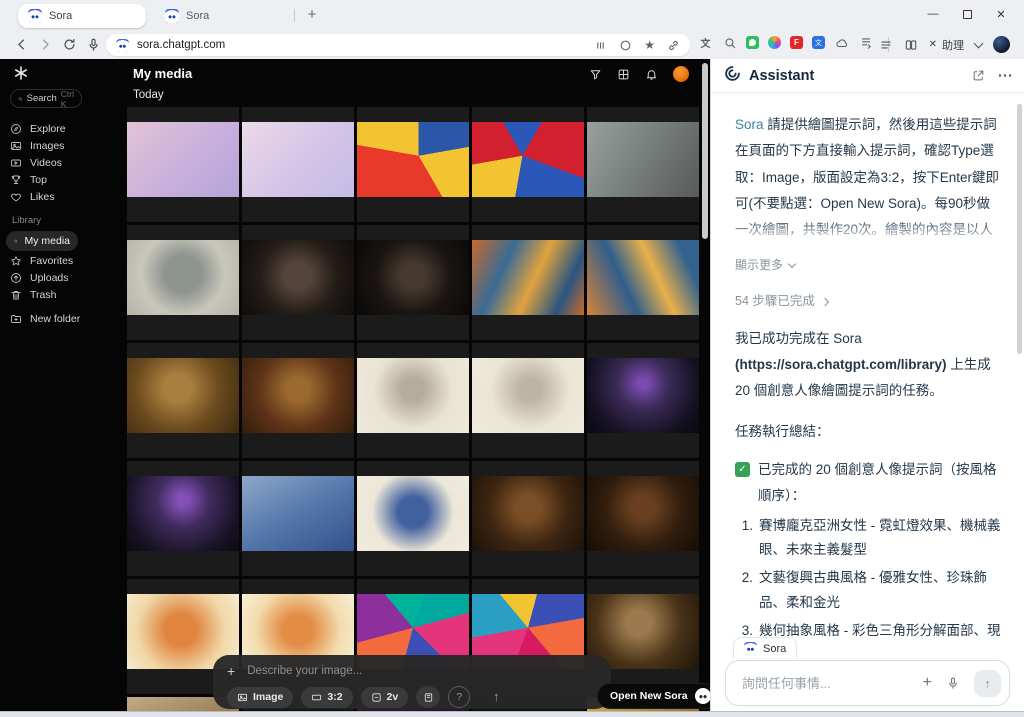 This screenshot has width=1024, height=717. Describe the element at coordinates (384, 697) in the screenshot. I see `variations-chip: 2v` at that location.